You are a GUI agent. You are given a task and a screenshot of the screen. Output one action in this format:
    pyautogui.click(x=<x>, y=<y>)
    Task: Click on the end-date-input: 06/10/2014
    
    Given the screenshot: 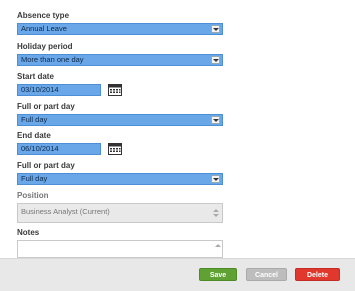 What is the action you would take?
    pyautogui.click(x=59, y=149)
    